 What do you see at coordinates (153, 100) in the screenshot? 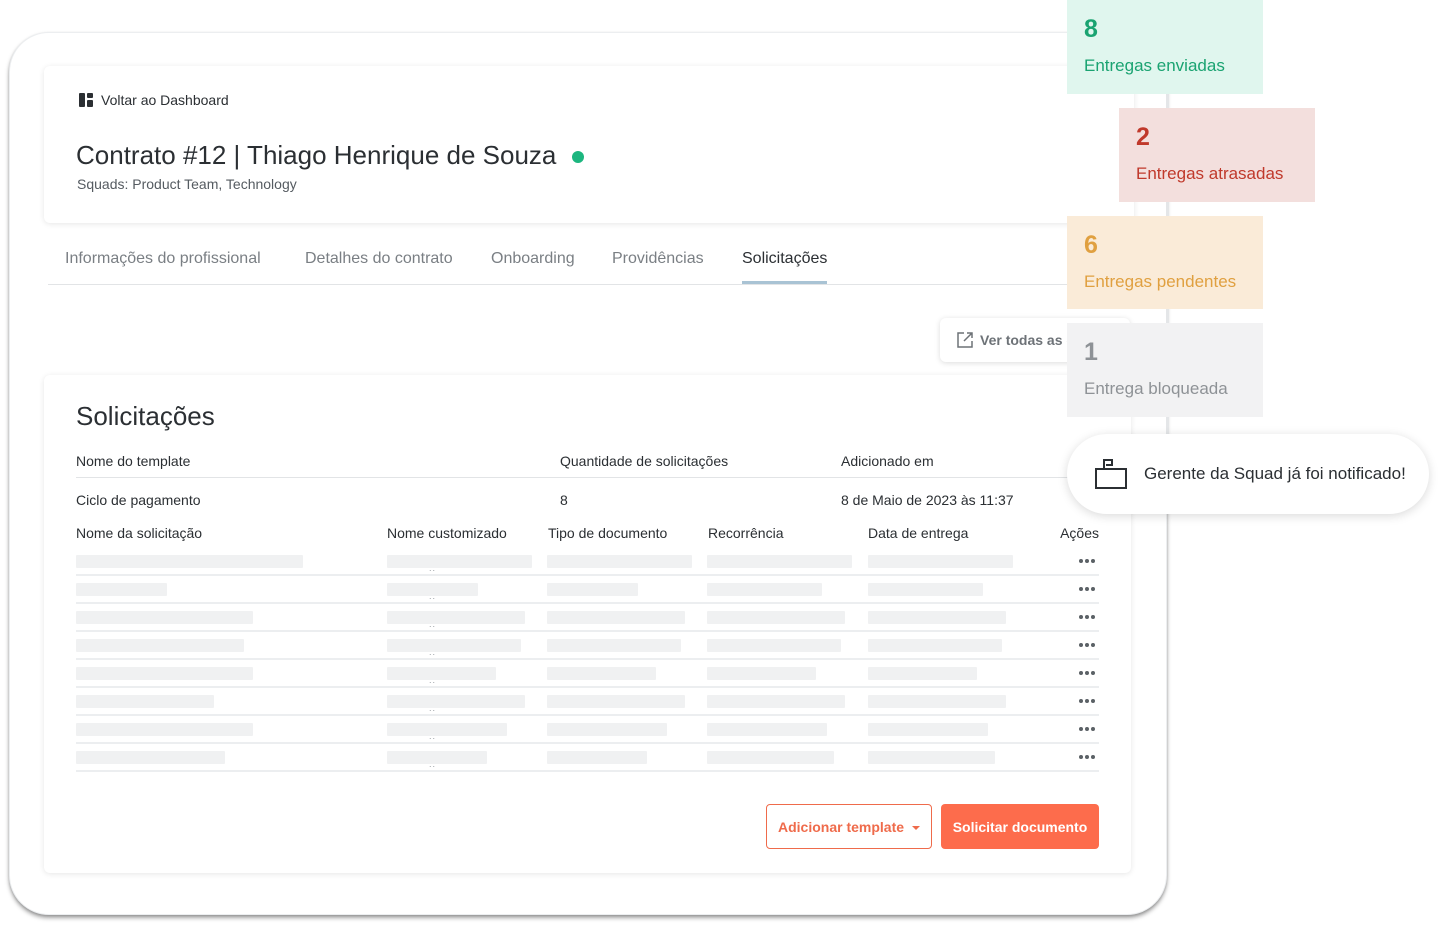
I see `back-to-dashboard-link: Voltar ao Dashboard` at bounding box center [153, 100].